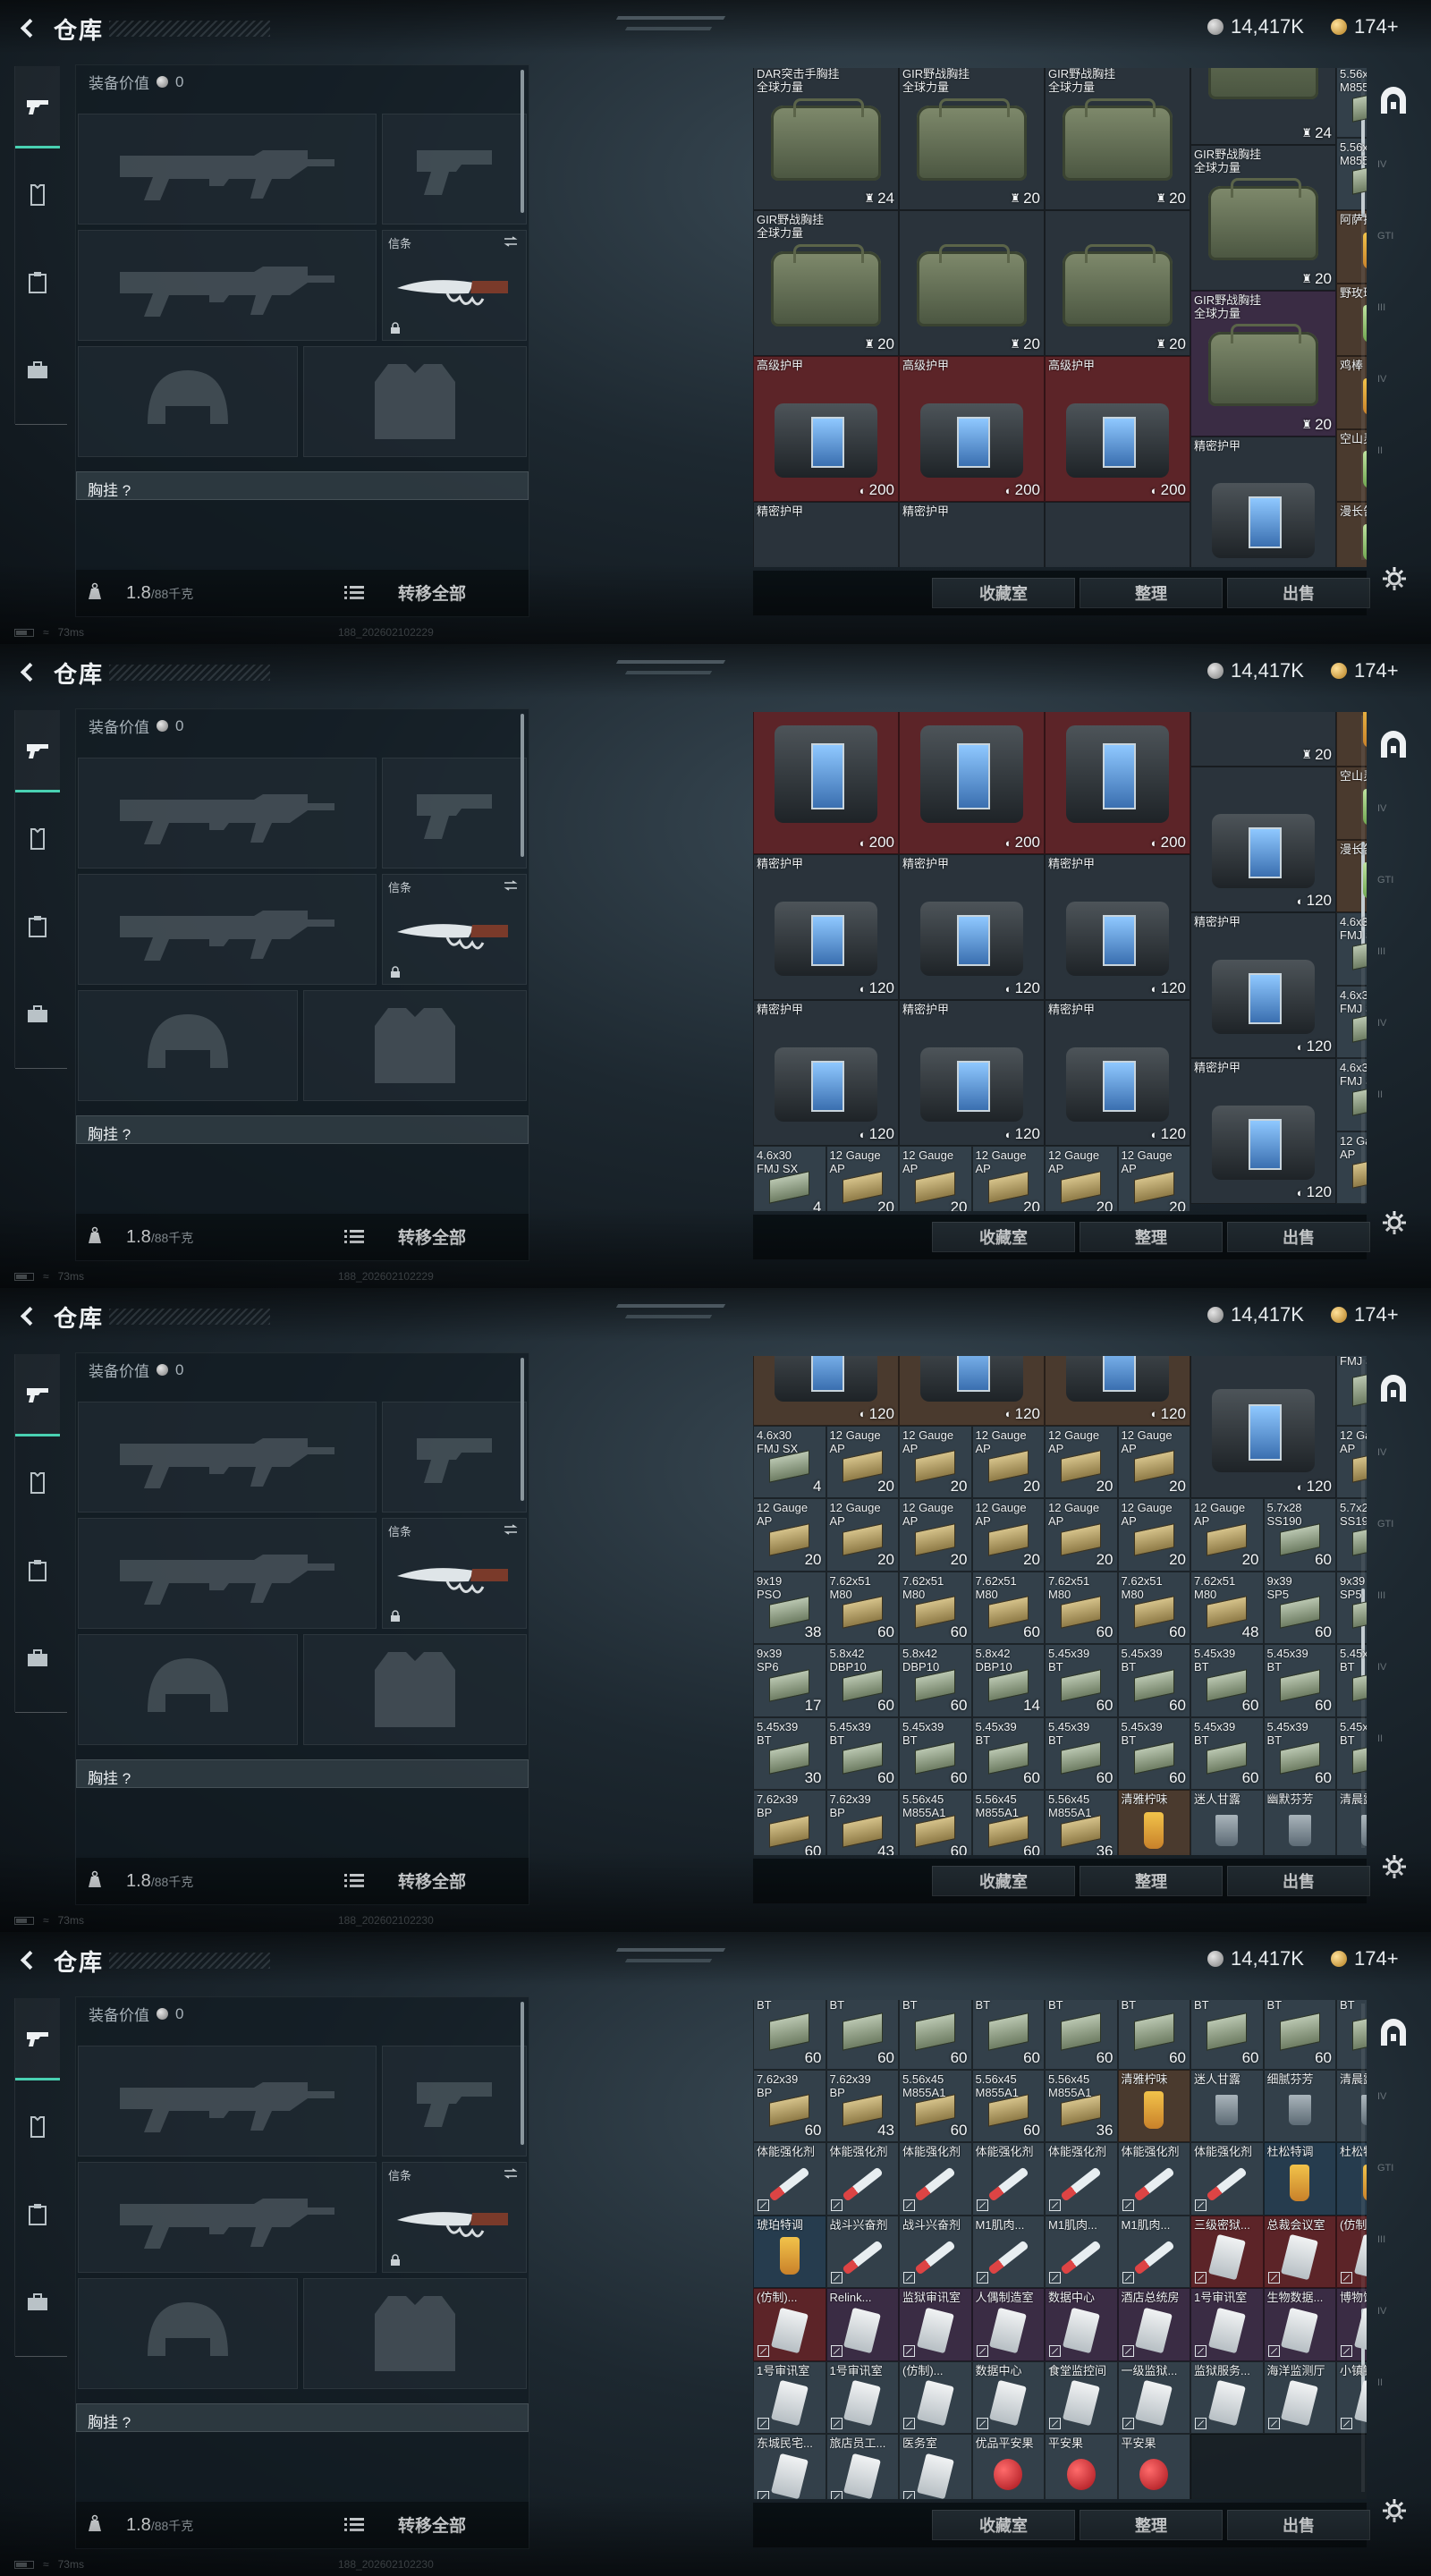  Describe the element at coordinates (188, 1045) in the screenshot. I see `helmet-slot` at that location.